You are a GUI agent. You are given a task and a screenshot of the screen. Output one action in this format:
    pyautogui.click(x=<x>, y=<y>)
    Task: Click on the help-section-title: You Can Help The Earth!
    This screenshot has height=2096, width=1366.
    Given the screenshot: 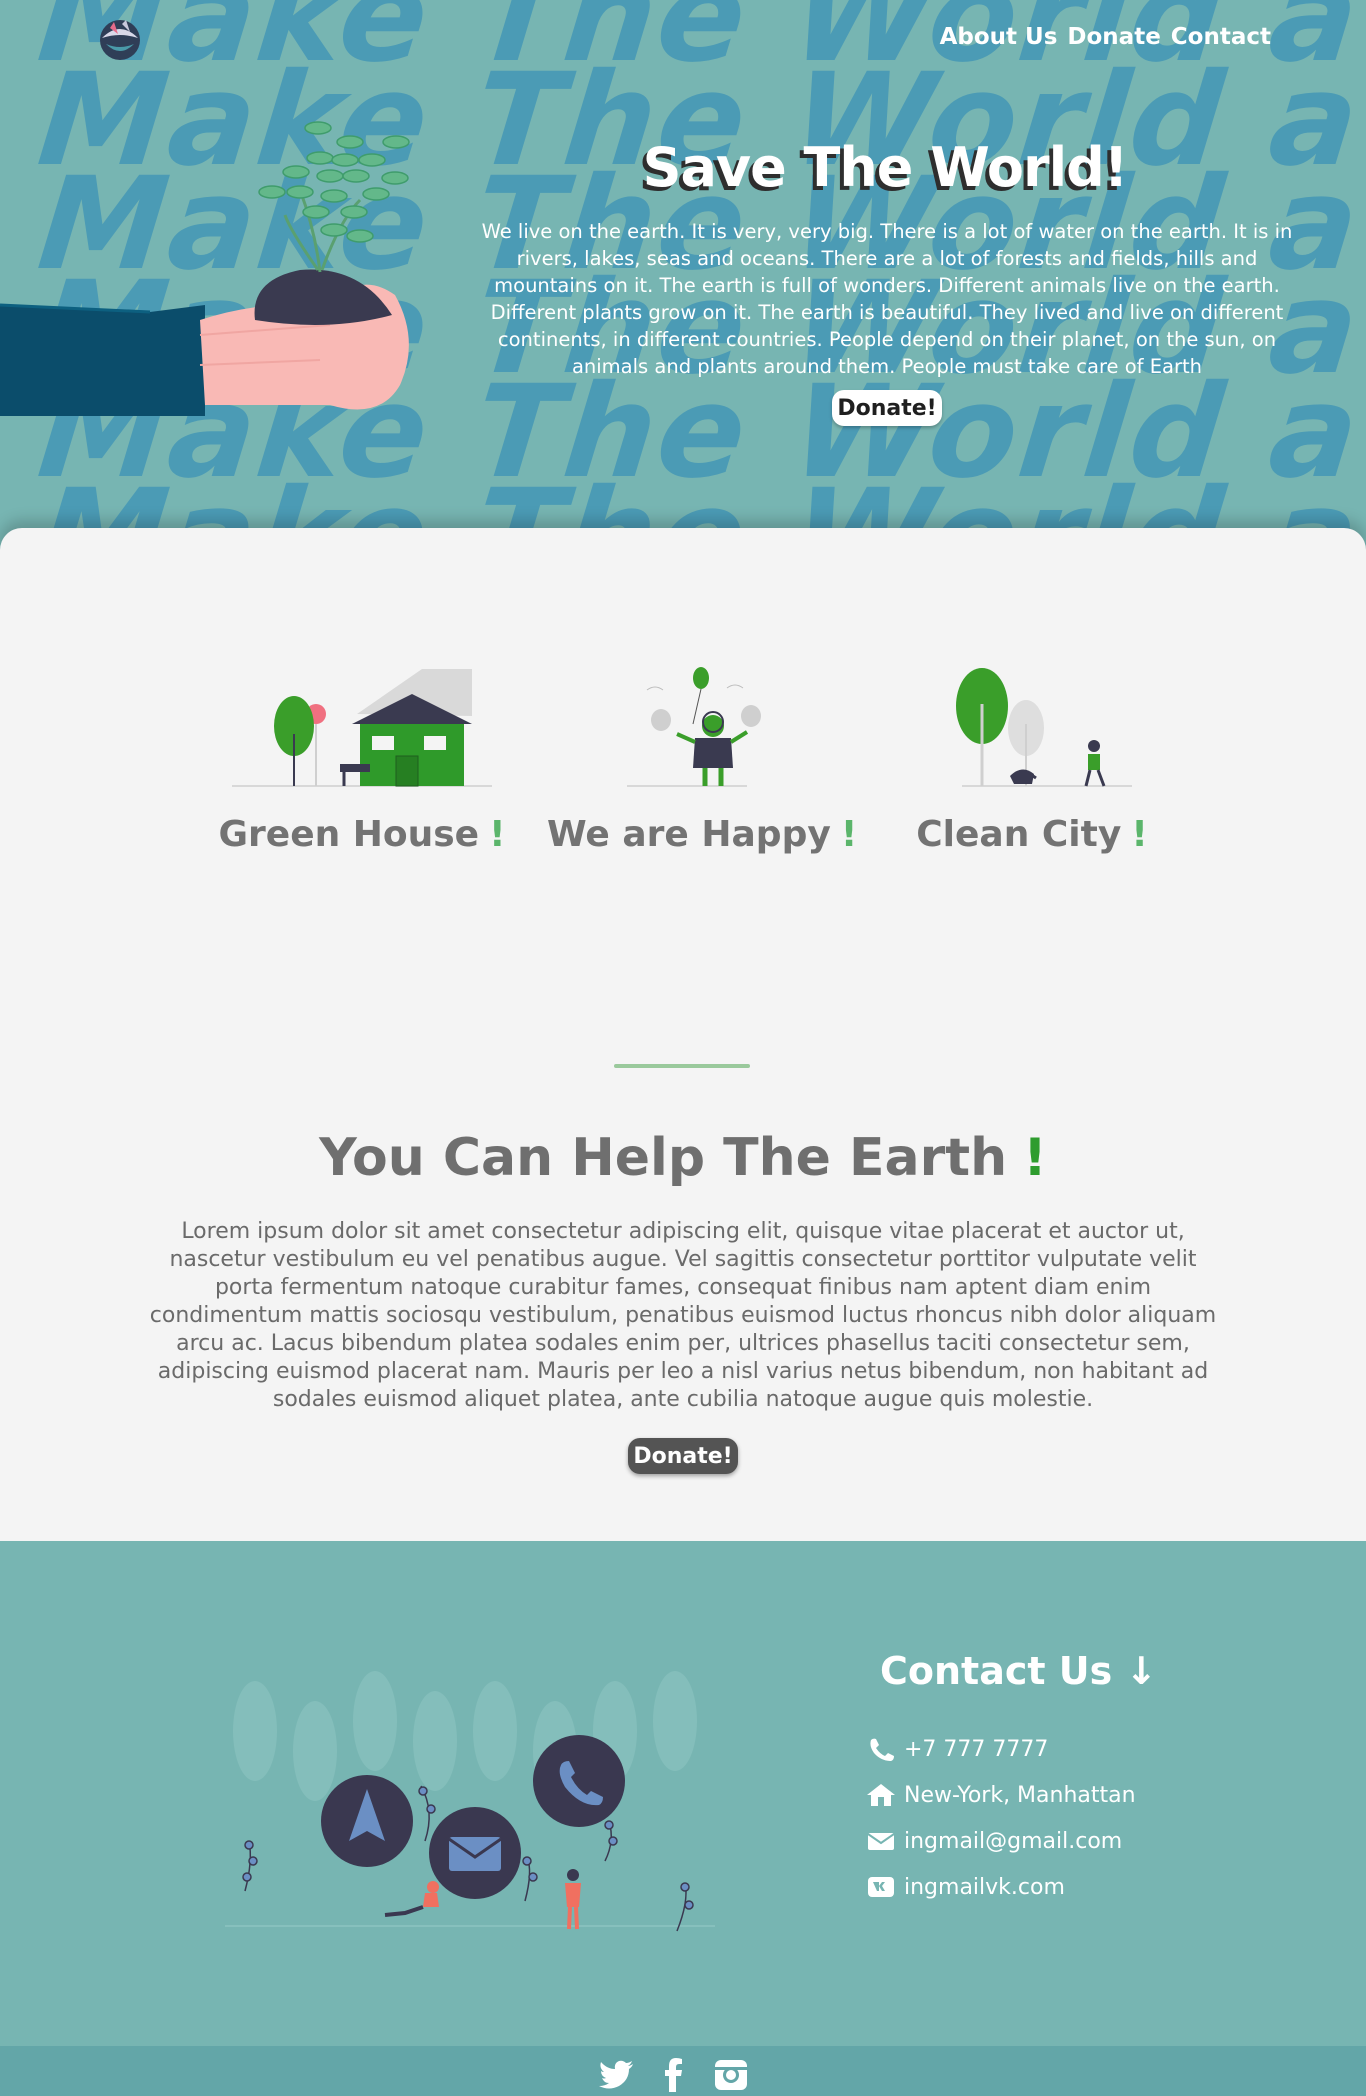 What is the action you would take?
    pyautogui.click(x=683, y=1158)
    